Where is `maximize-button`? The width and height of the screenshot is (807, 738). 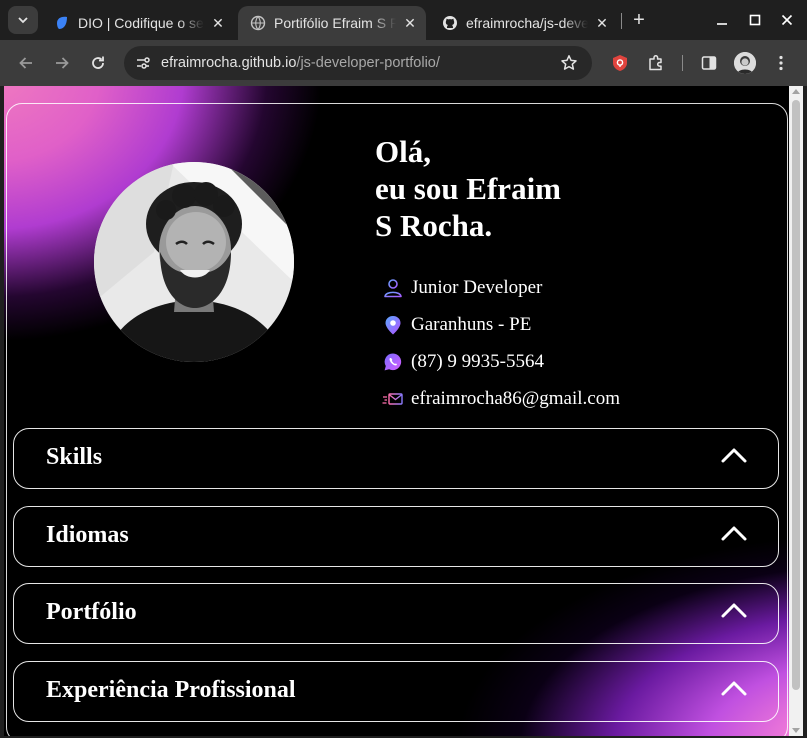
maximize-button is located at coordinates (755, 20).